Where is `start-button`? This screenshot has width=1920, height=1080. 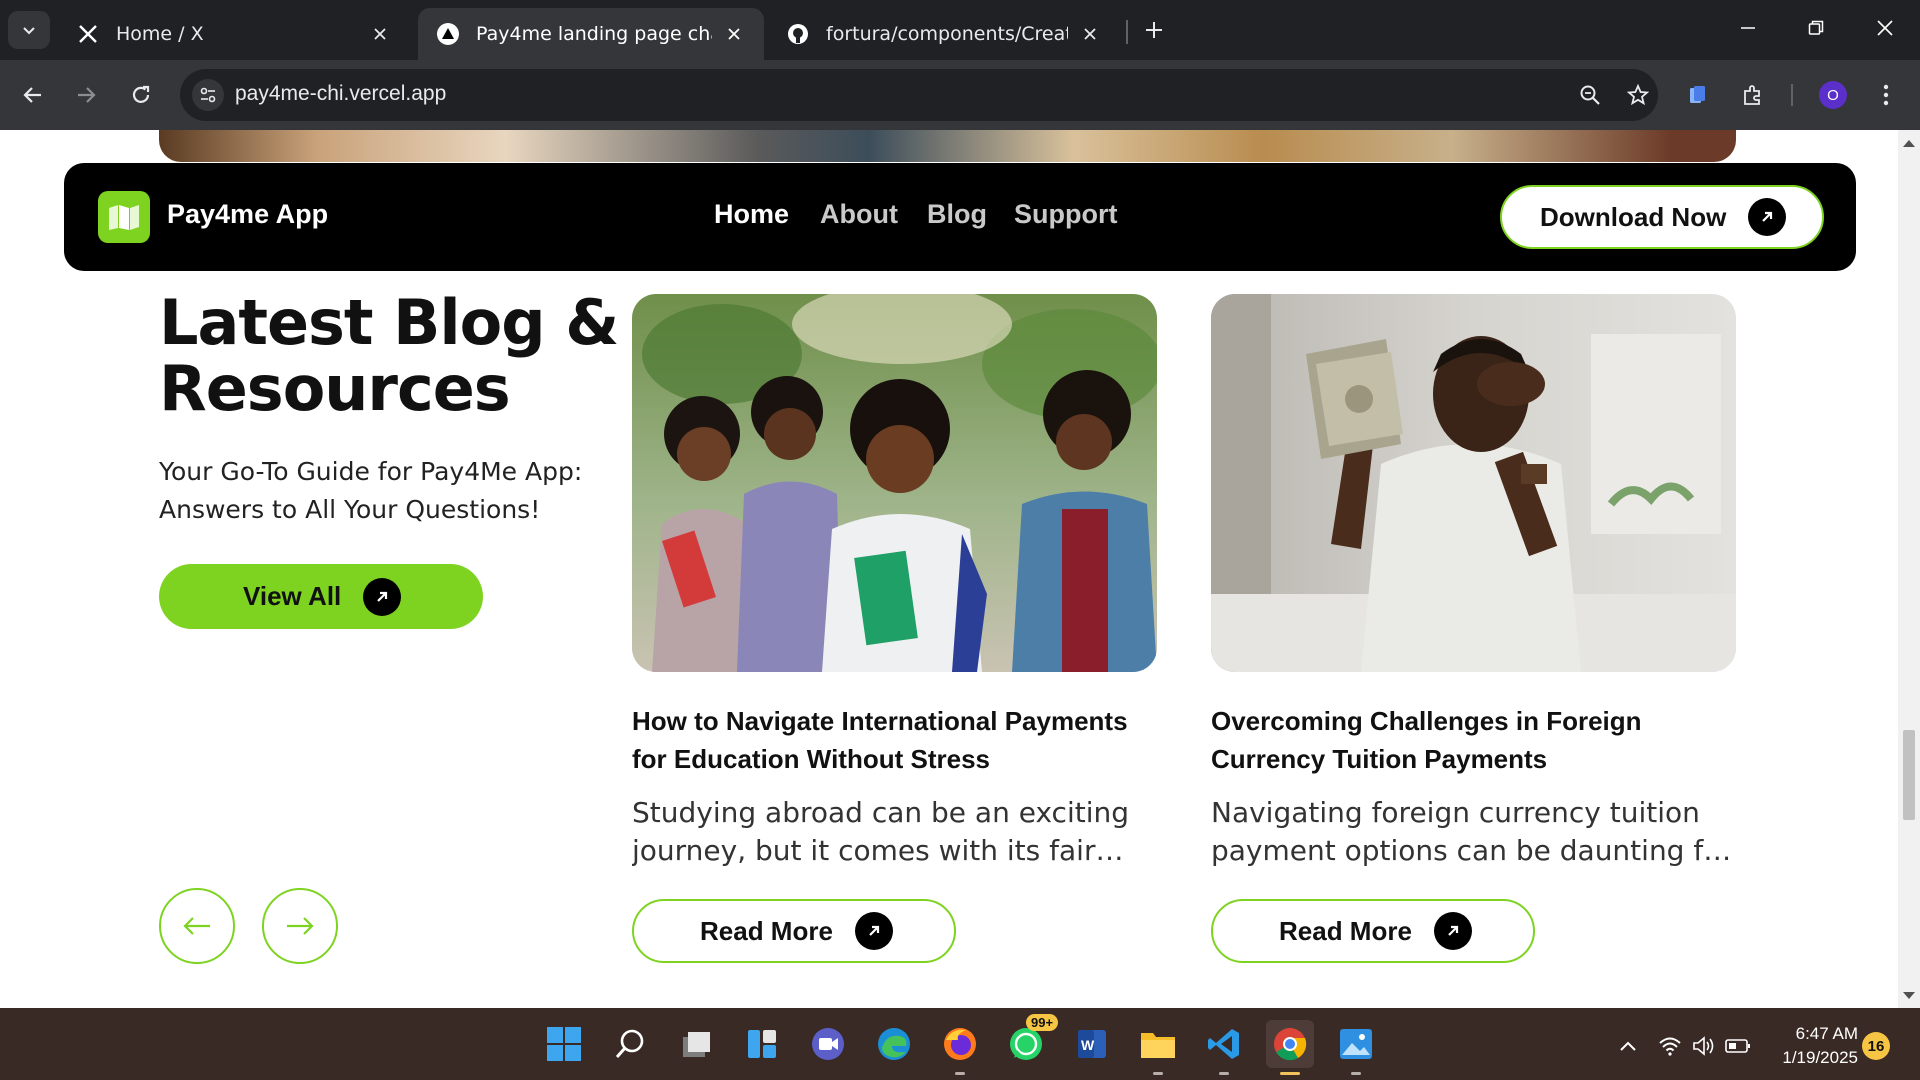
start-button is located at coordinates (564, 1044).